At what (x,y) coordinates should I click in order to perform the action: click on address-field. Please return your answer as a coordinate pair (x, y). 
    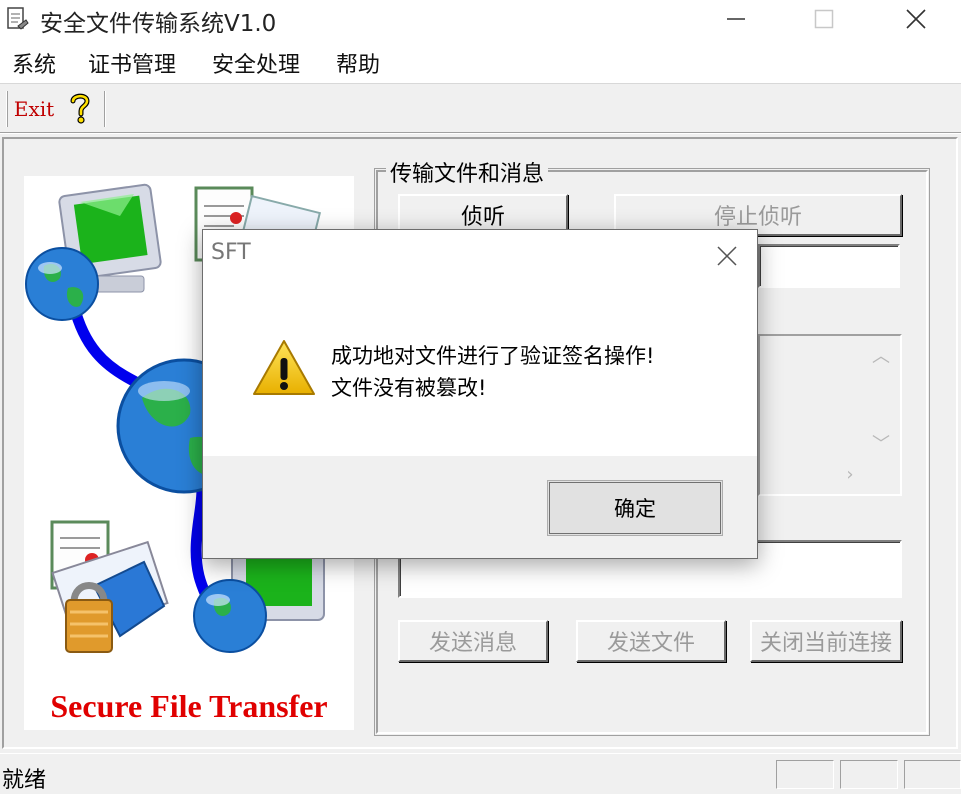
    Looking at the image, I should click on (829, 266).